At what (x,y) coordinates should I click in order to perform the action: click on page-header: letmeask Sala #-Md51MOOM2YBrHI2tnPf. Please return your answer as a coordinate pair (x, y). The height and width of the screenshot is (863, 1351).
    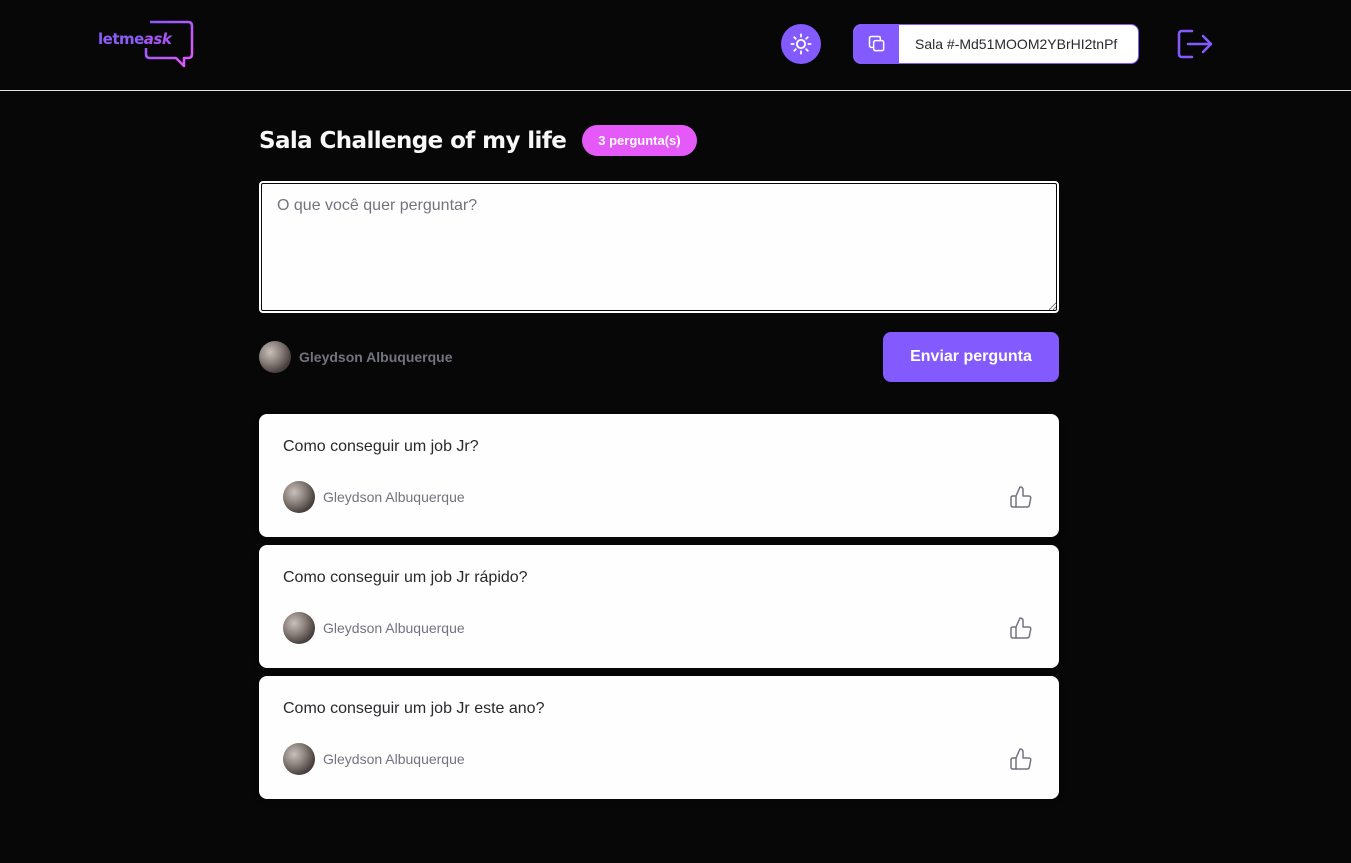
    Looking at the image, I should click on (675, 45).